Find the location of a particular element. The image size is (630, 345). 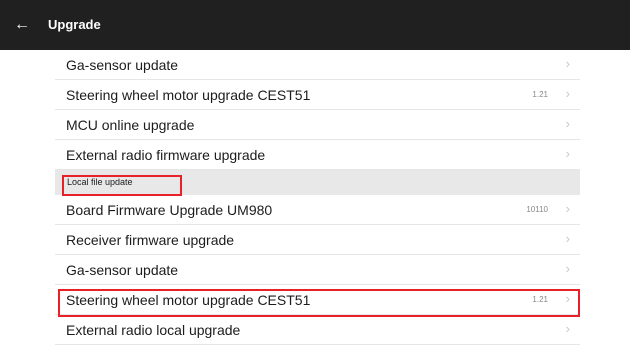

list-item-value: 10110 is located at coordinates (537, 209).